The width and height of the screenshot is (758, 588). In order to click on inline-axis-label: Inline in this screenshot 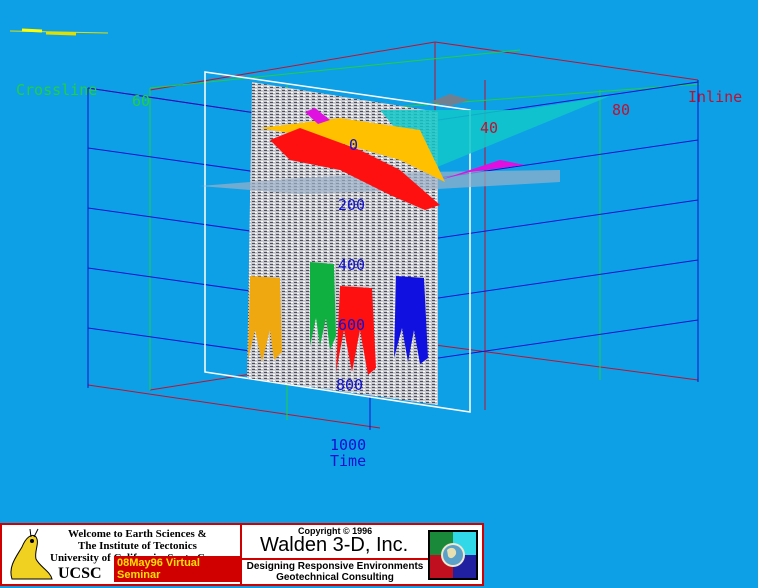, I will do `click(715, 97)`.